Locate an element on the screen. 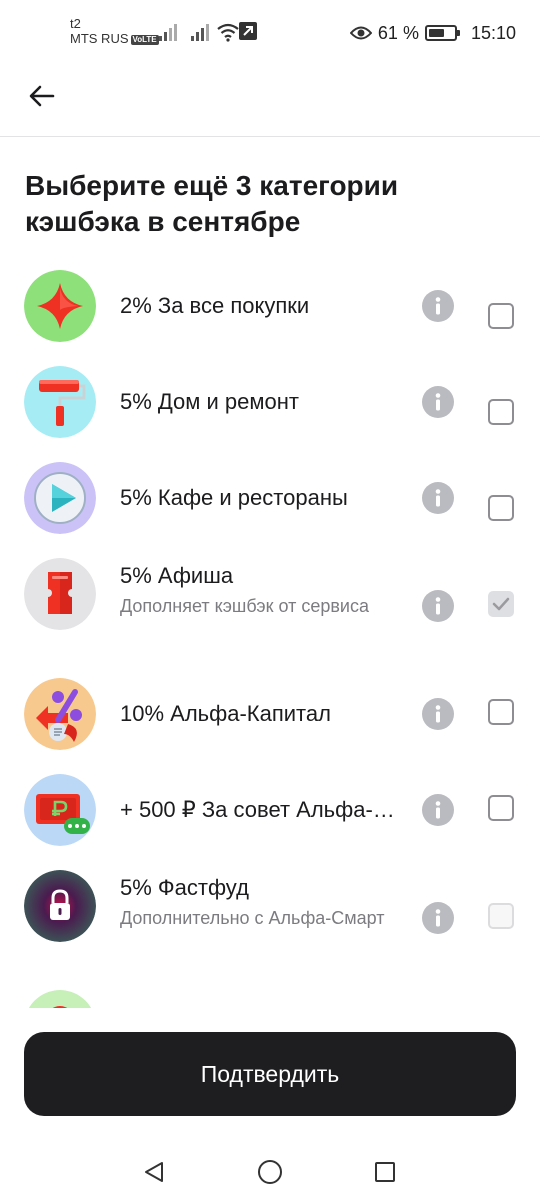  nav-back-button is located at coordinates (154, 1172).